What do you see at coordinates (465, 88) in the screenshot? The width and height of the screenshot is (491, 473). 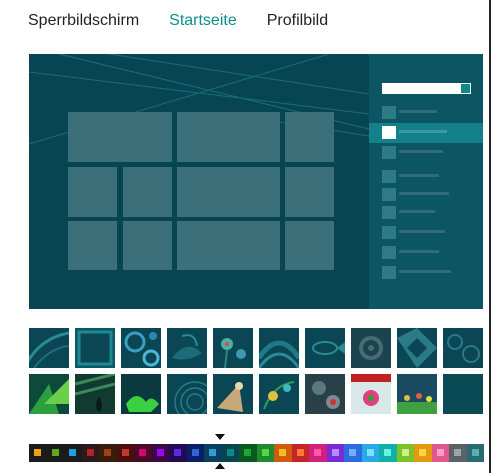 I see `search-icon` at bounding box center [465, 88].